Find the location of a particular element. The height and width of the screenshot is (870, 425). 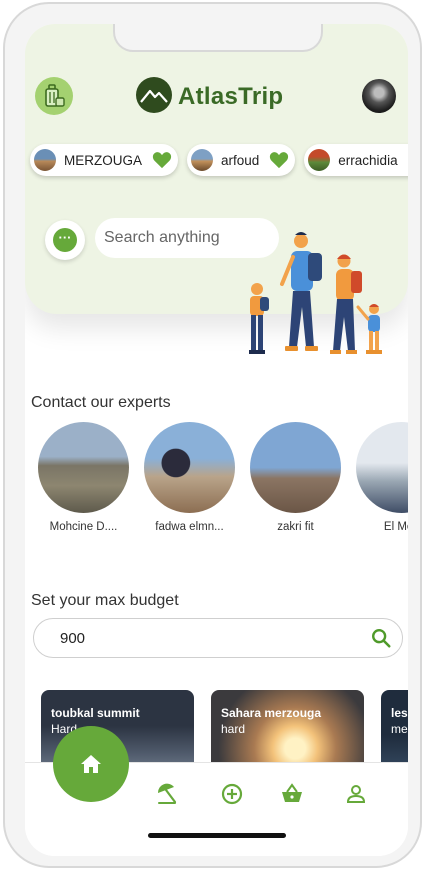

profile-icon is located at coordinates (356, 794).